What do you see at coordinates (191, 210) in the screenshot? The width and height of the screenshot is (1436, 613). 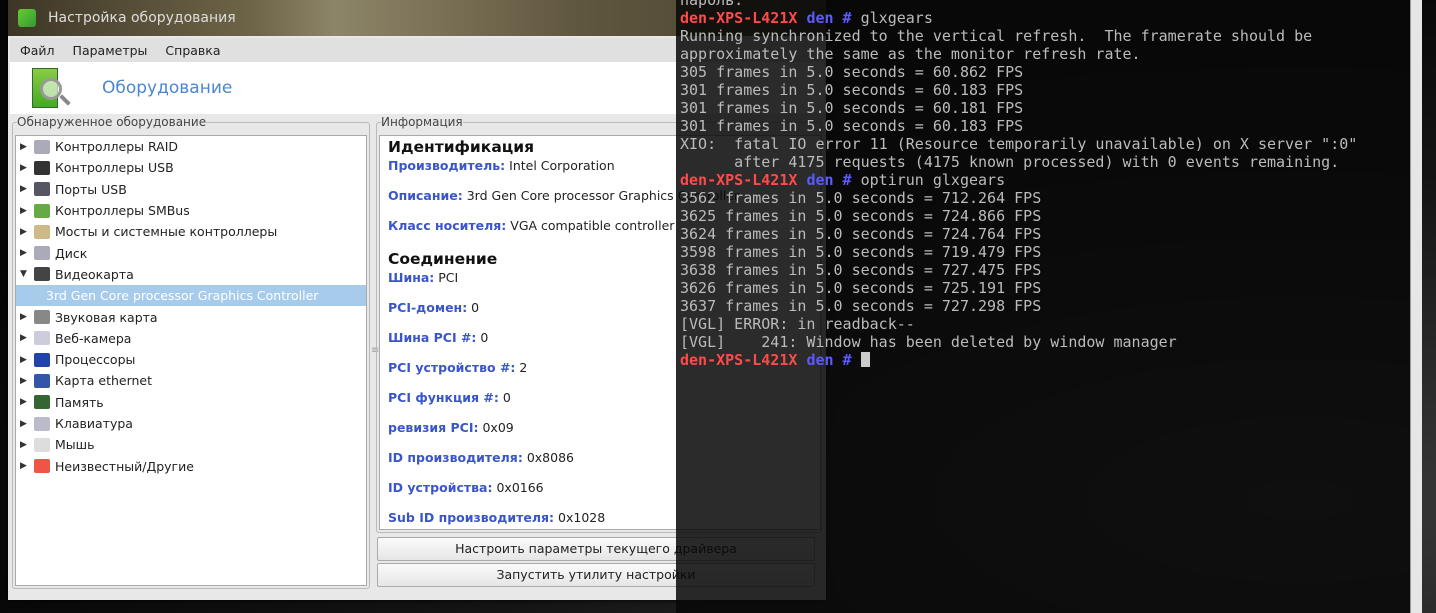 I see `tree-item: ▶ Контроллеры SMBus` at bounding box center [191, 210].